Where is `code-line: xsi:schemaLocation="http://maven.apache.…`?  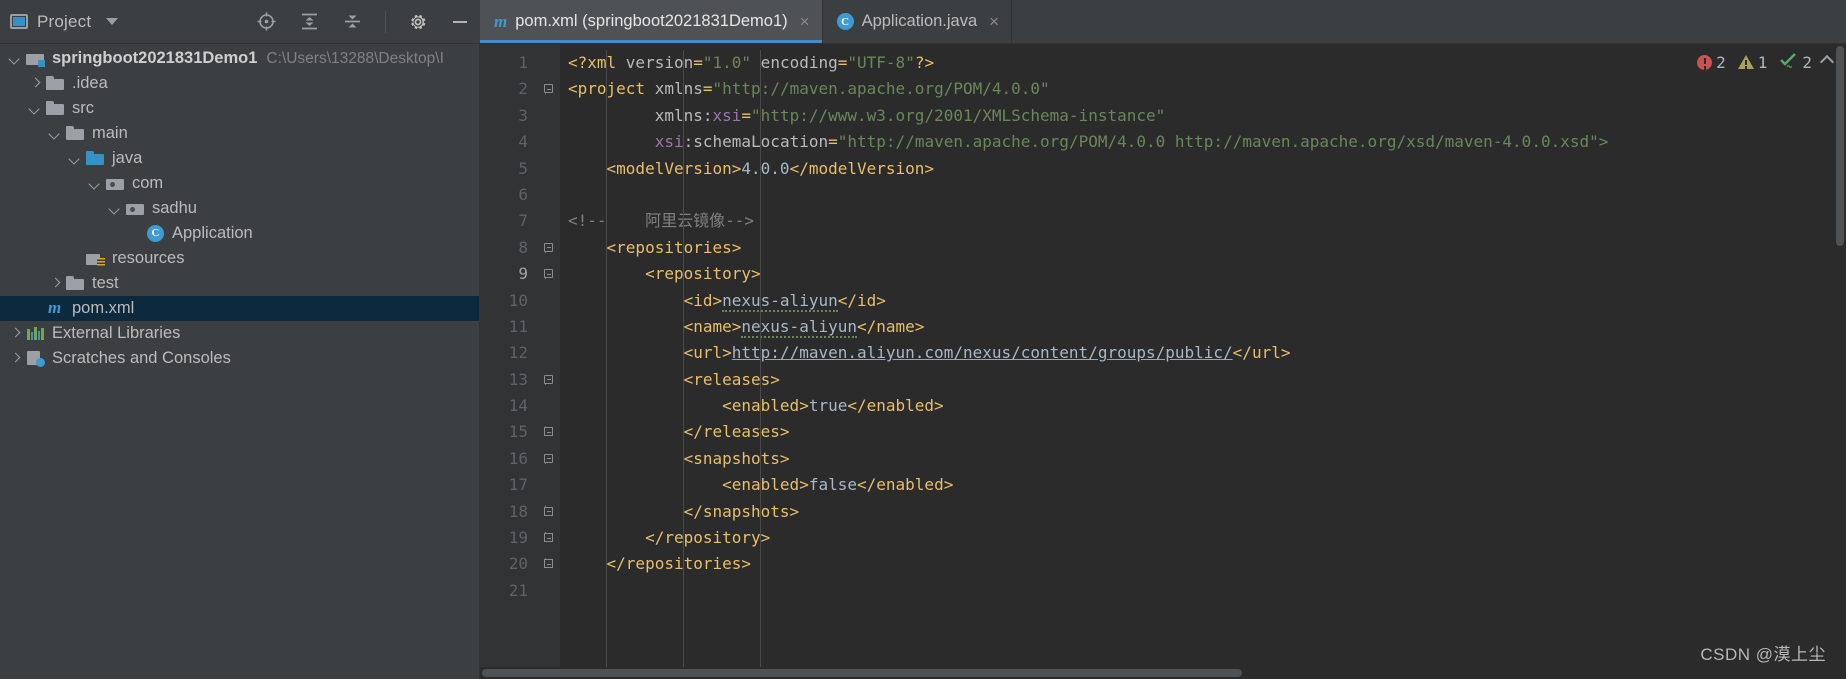 code-line: xsi:schemaLocation="http://maven.apache.… is located at coordinates (1203, 142).